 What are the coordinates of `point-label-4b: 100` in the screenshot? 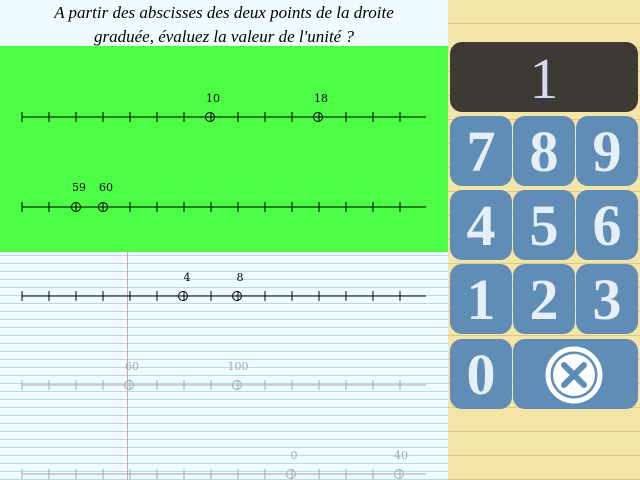 It's located at (238, 366).